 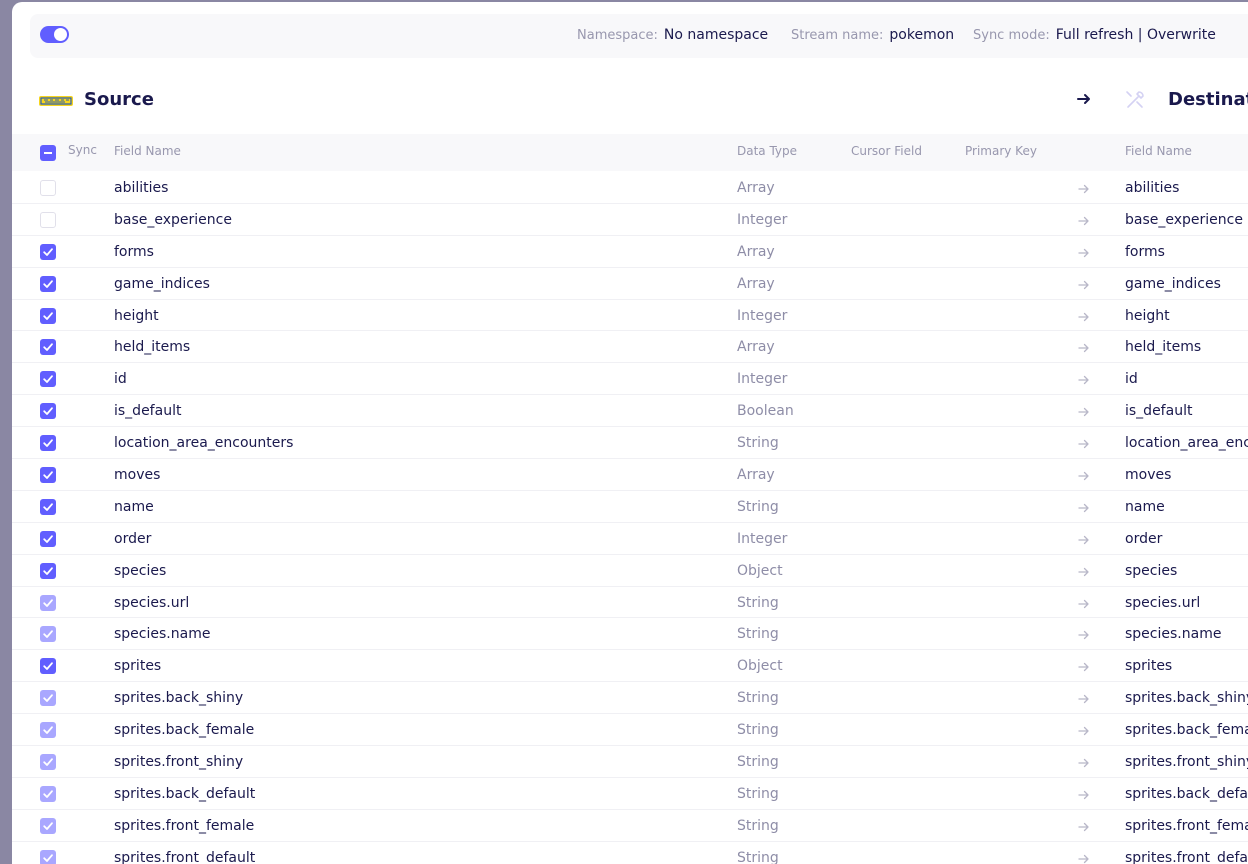 I want to click on destination-field-name: sprites.front_default, so click(x=1186, y=856).